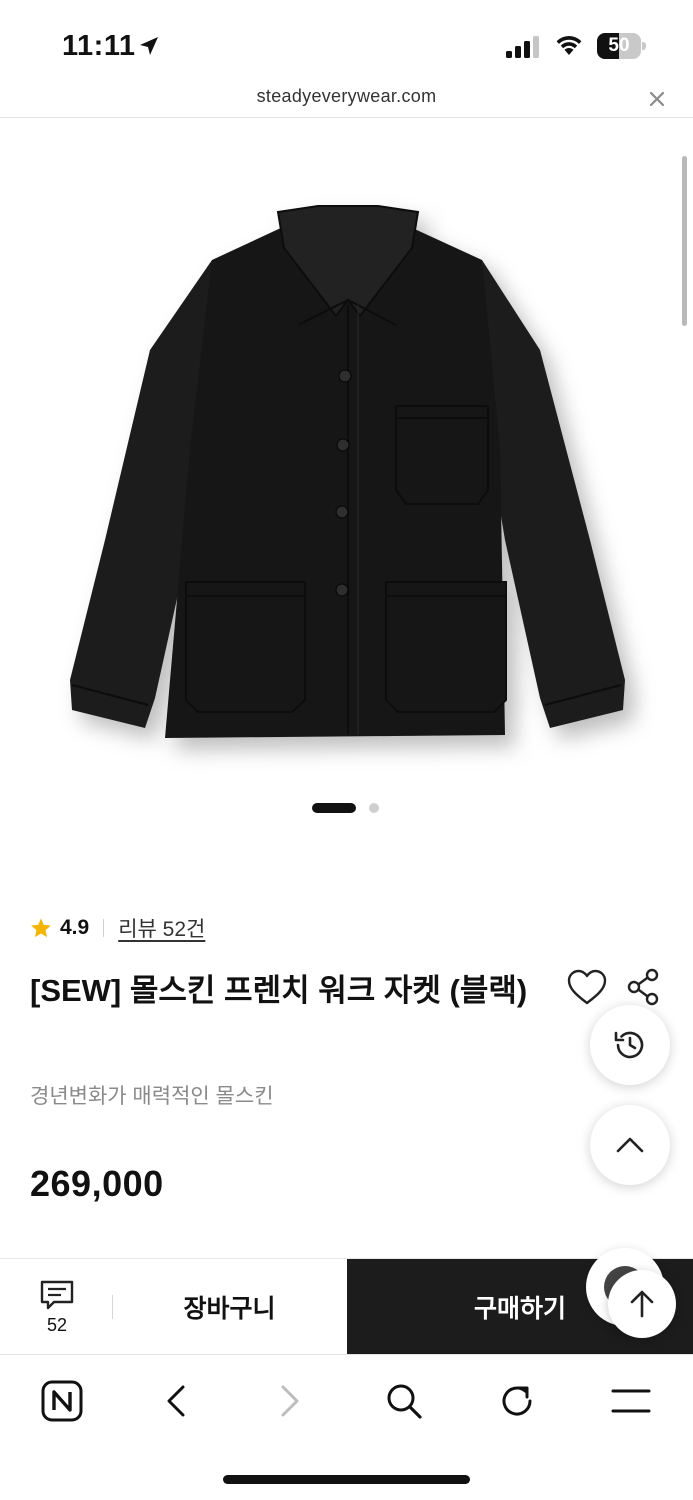  What do you see at coordinates (152, 1096) in the screenshot?
I see `product-subtitle: 경년변화가 매력적인 몰스킨` at bounding box center [152, 1096].